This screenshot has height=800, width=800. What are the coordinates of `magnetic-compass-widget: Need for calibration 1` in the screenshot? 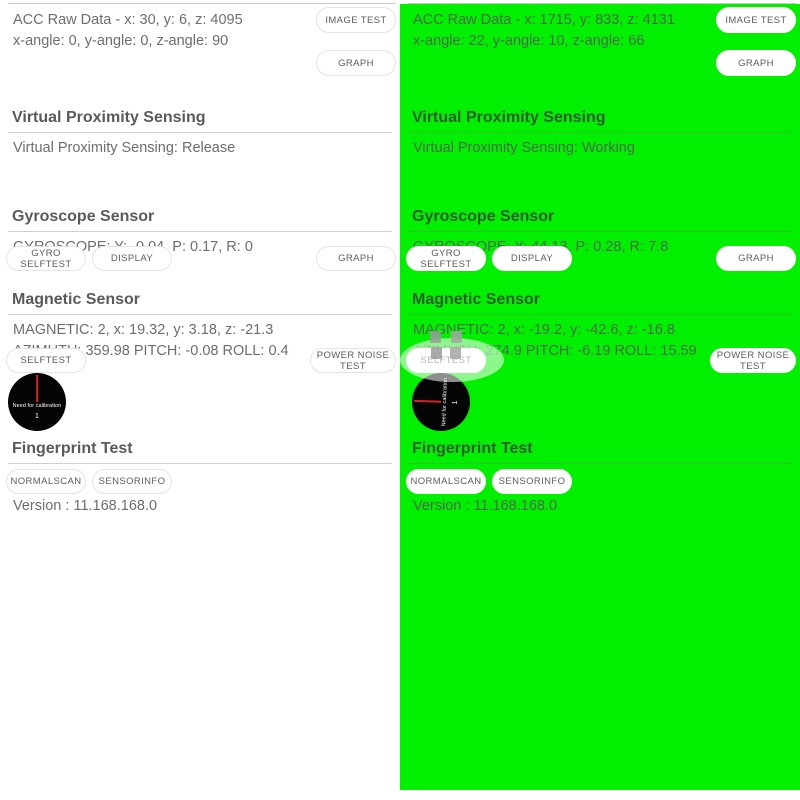 It's located at (37, 402).